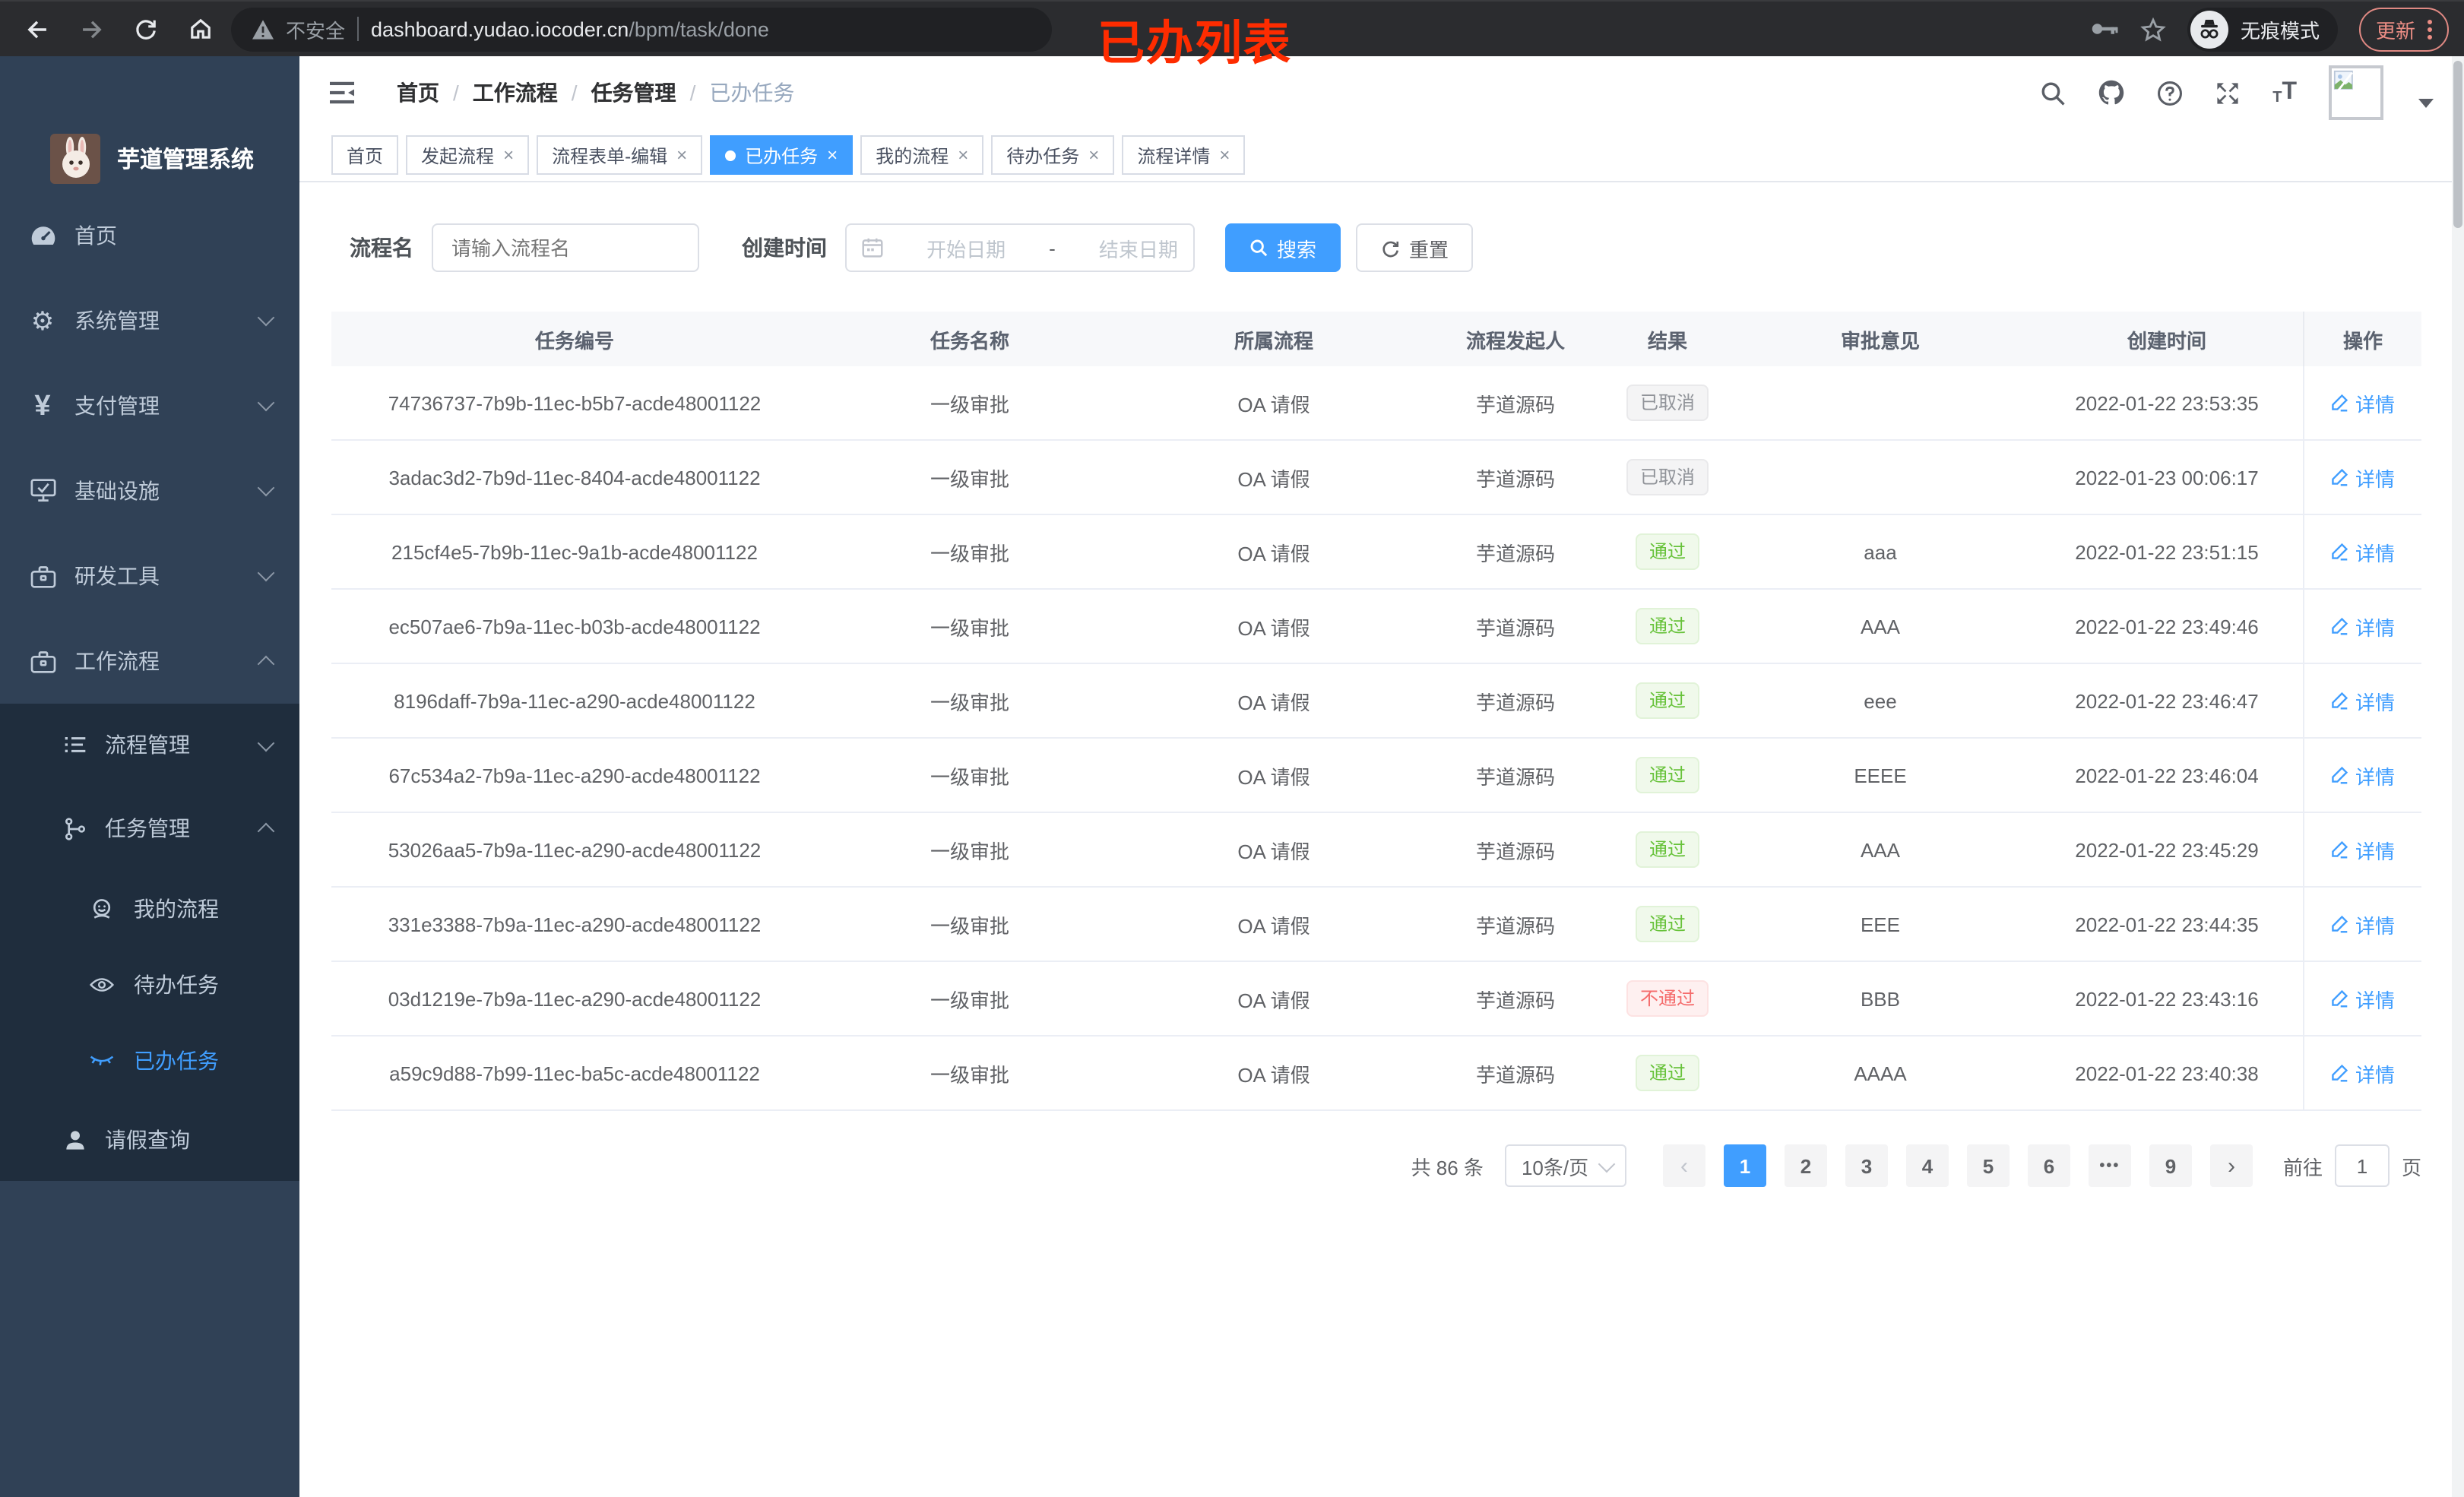  What do you see at coordinates (1880, 849) in the screenshot?
I see `comment-cell: AAA` at bounding box center [1880, 849].